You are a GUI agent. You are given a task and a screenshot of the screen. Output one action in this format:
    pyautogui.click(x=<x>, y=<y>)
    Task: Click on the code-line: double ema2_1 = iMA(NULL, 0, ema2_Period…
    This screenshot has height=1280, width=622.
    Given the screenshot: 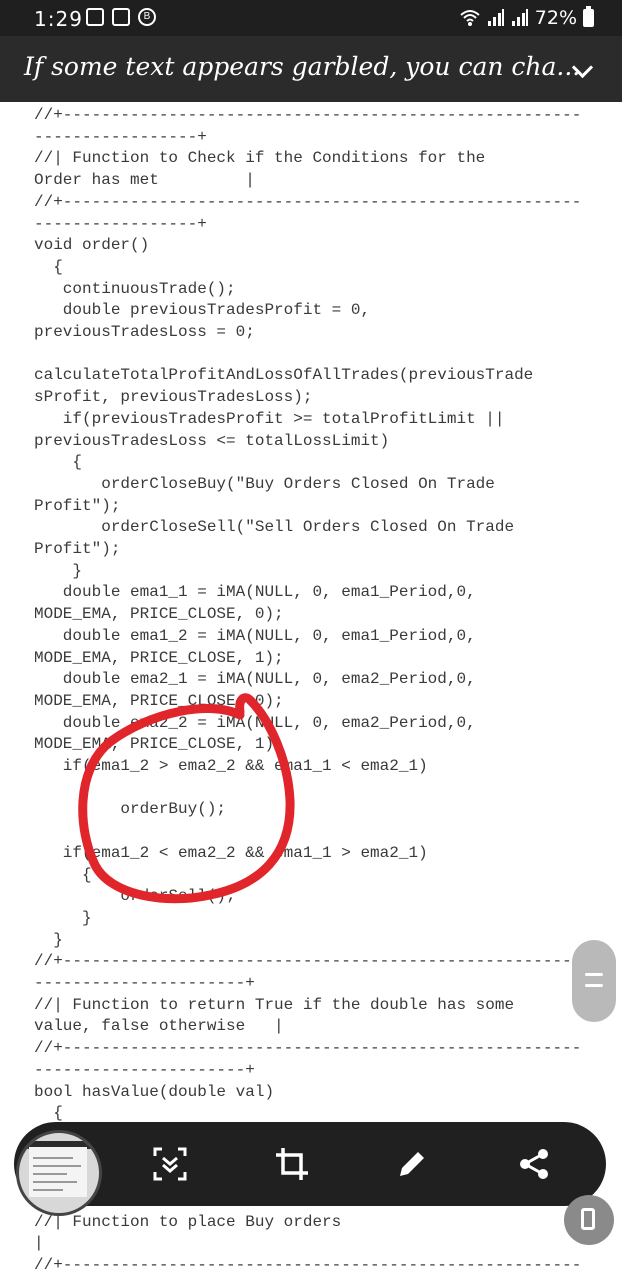 What is the action you would take?
    pyautogui.click(x=255, y=679)
    